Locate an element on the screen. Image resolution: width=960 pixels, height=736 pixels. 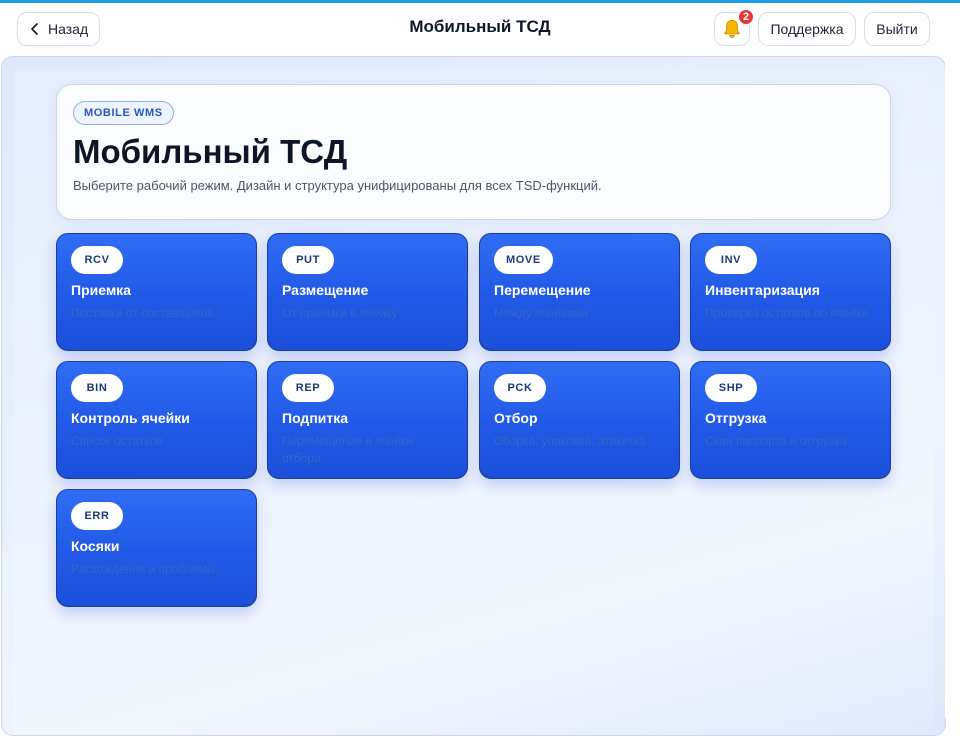
tile-subtitle: Список остатков is located at coordinates (117, 441).